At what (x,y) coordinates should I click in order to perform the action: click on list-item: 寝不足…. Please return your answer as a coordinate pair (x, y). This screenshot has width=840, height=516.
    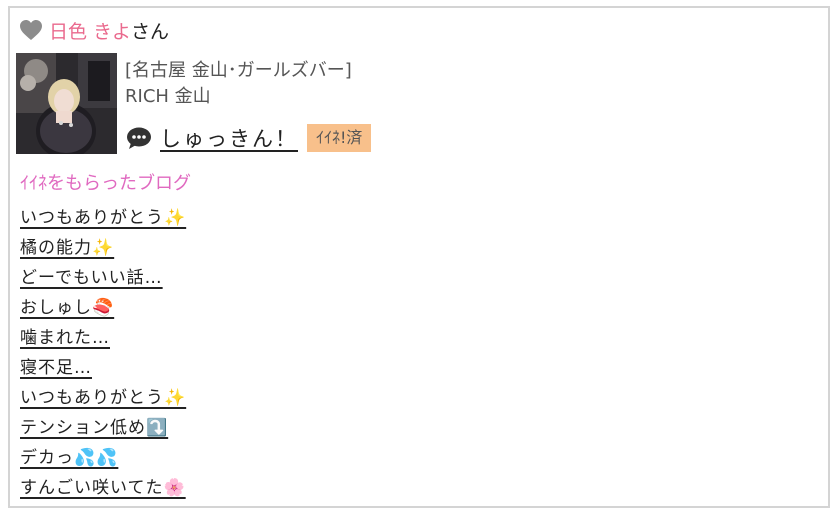
    Looking at the image, I should click on (103, 368).